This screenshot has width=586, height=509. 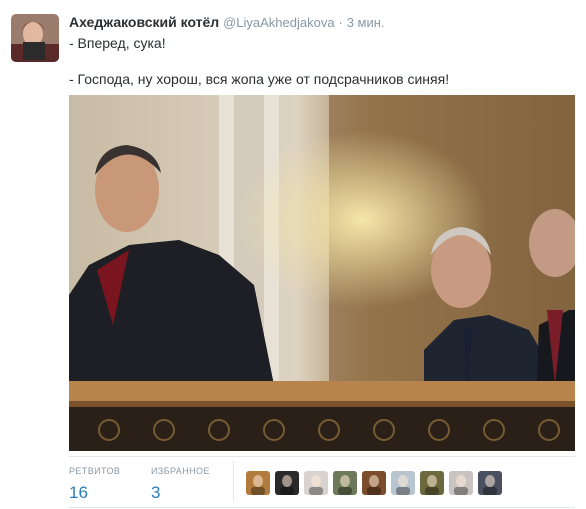 I want to click on retweets-stat: РЕТВИТОВ 16, so click(x=94, y=484).